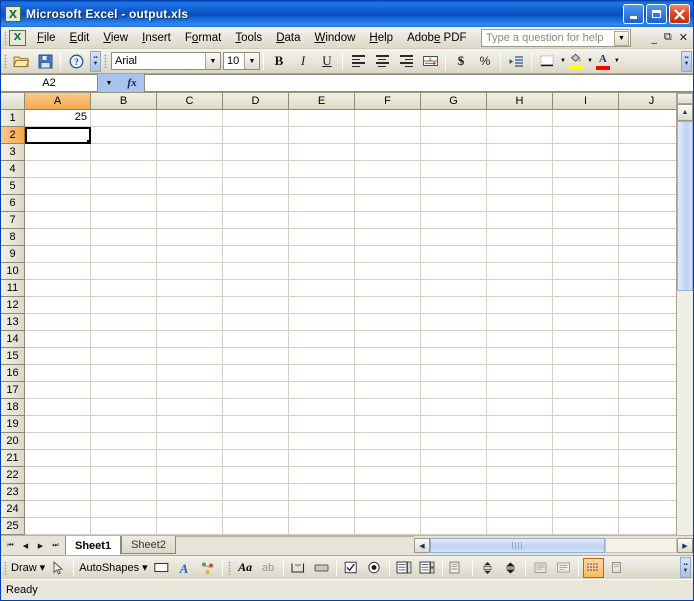  I want to click on cell-H17, so click(520, 390).